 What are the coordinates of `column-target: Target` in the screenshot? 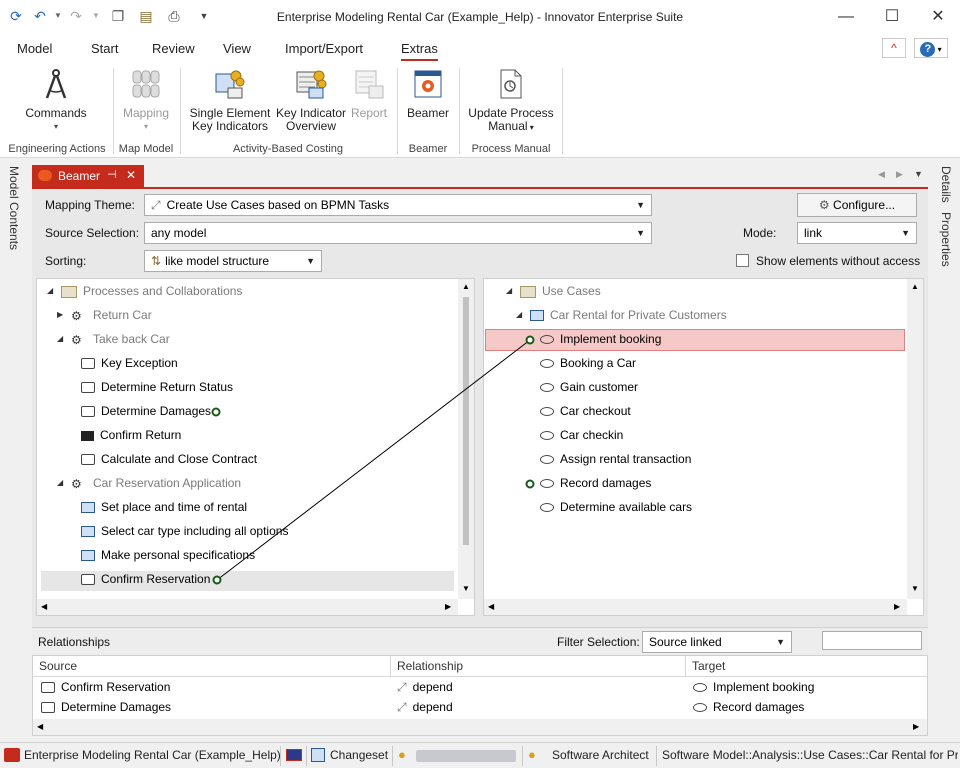 It's located at (806, 666).